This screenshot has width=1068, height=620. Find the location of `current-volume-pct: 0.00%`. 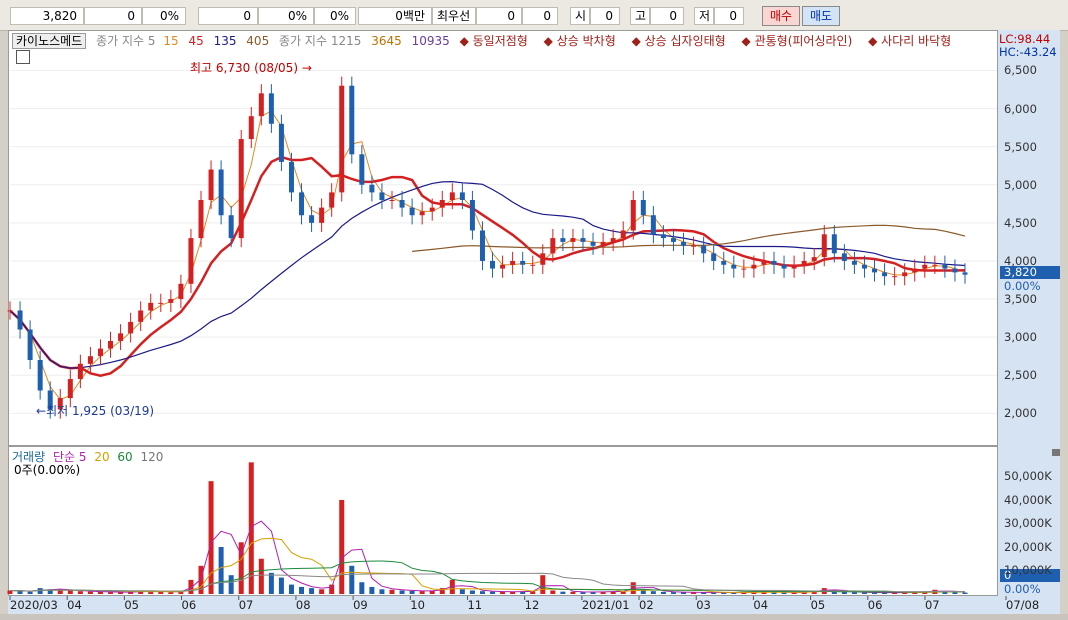

current-volume-pct: 0.00% is located at coordinates (1022, 589).